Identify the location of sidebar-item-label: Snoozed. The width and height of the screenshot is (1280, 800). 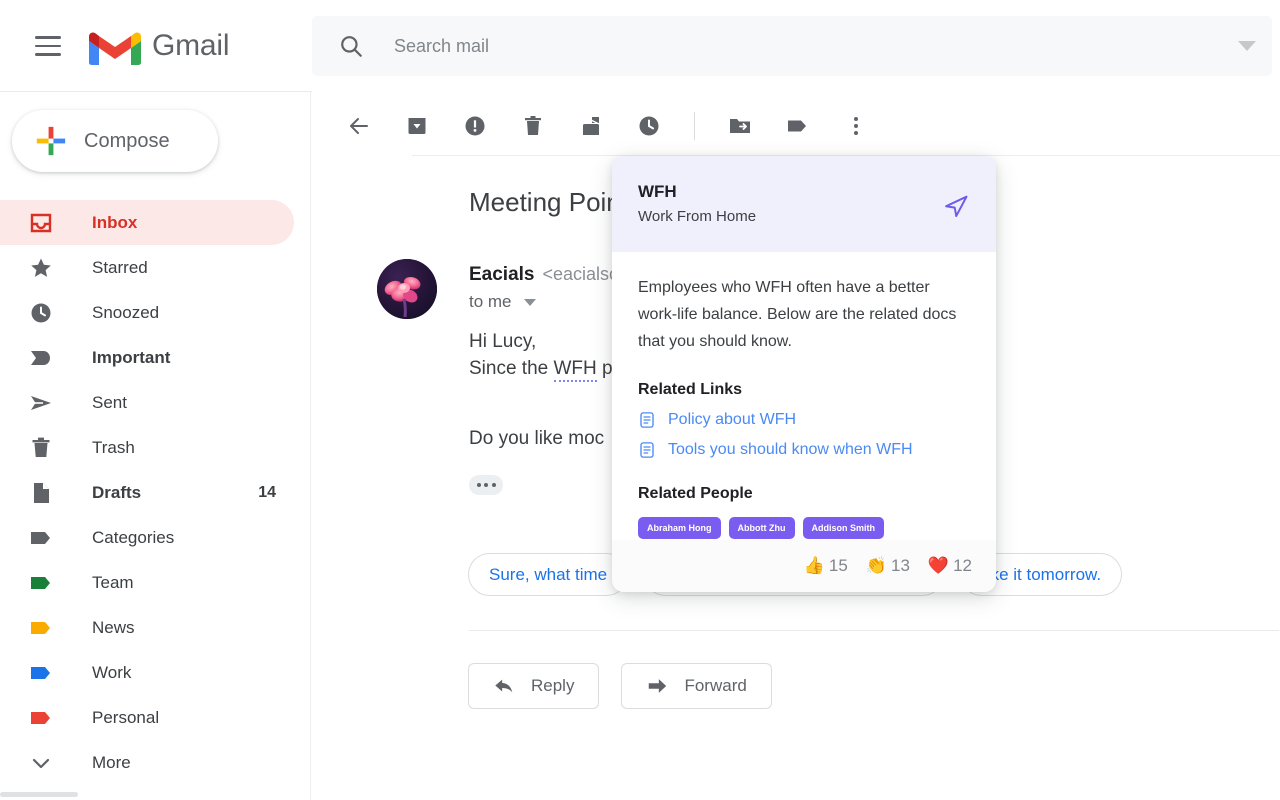
(126, 312).